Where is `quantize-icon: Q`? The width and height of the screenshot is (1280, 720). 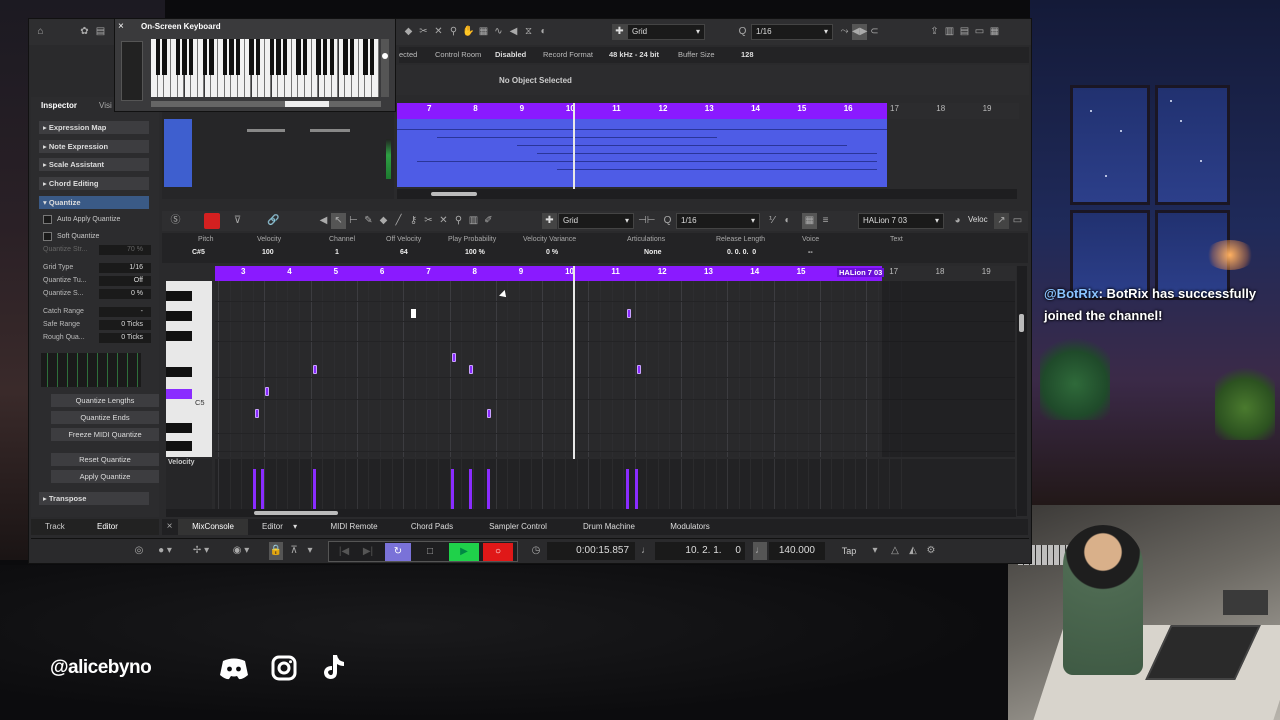 quantize-icon: Q is located at coordinates (742, 32).